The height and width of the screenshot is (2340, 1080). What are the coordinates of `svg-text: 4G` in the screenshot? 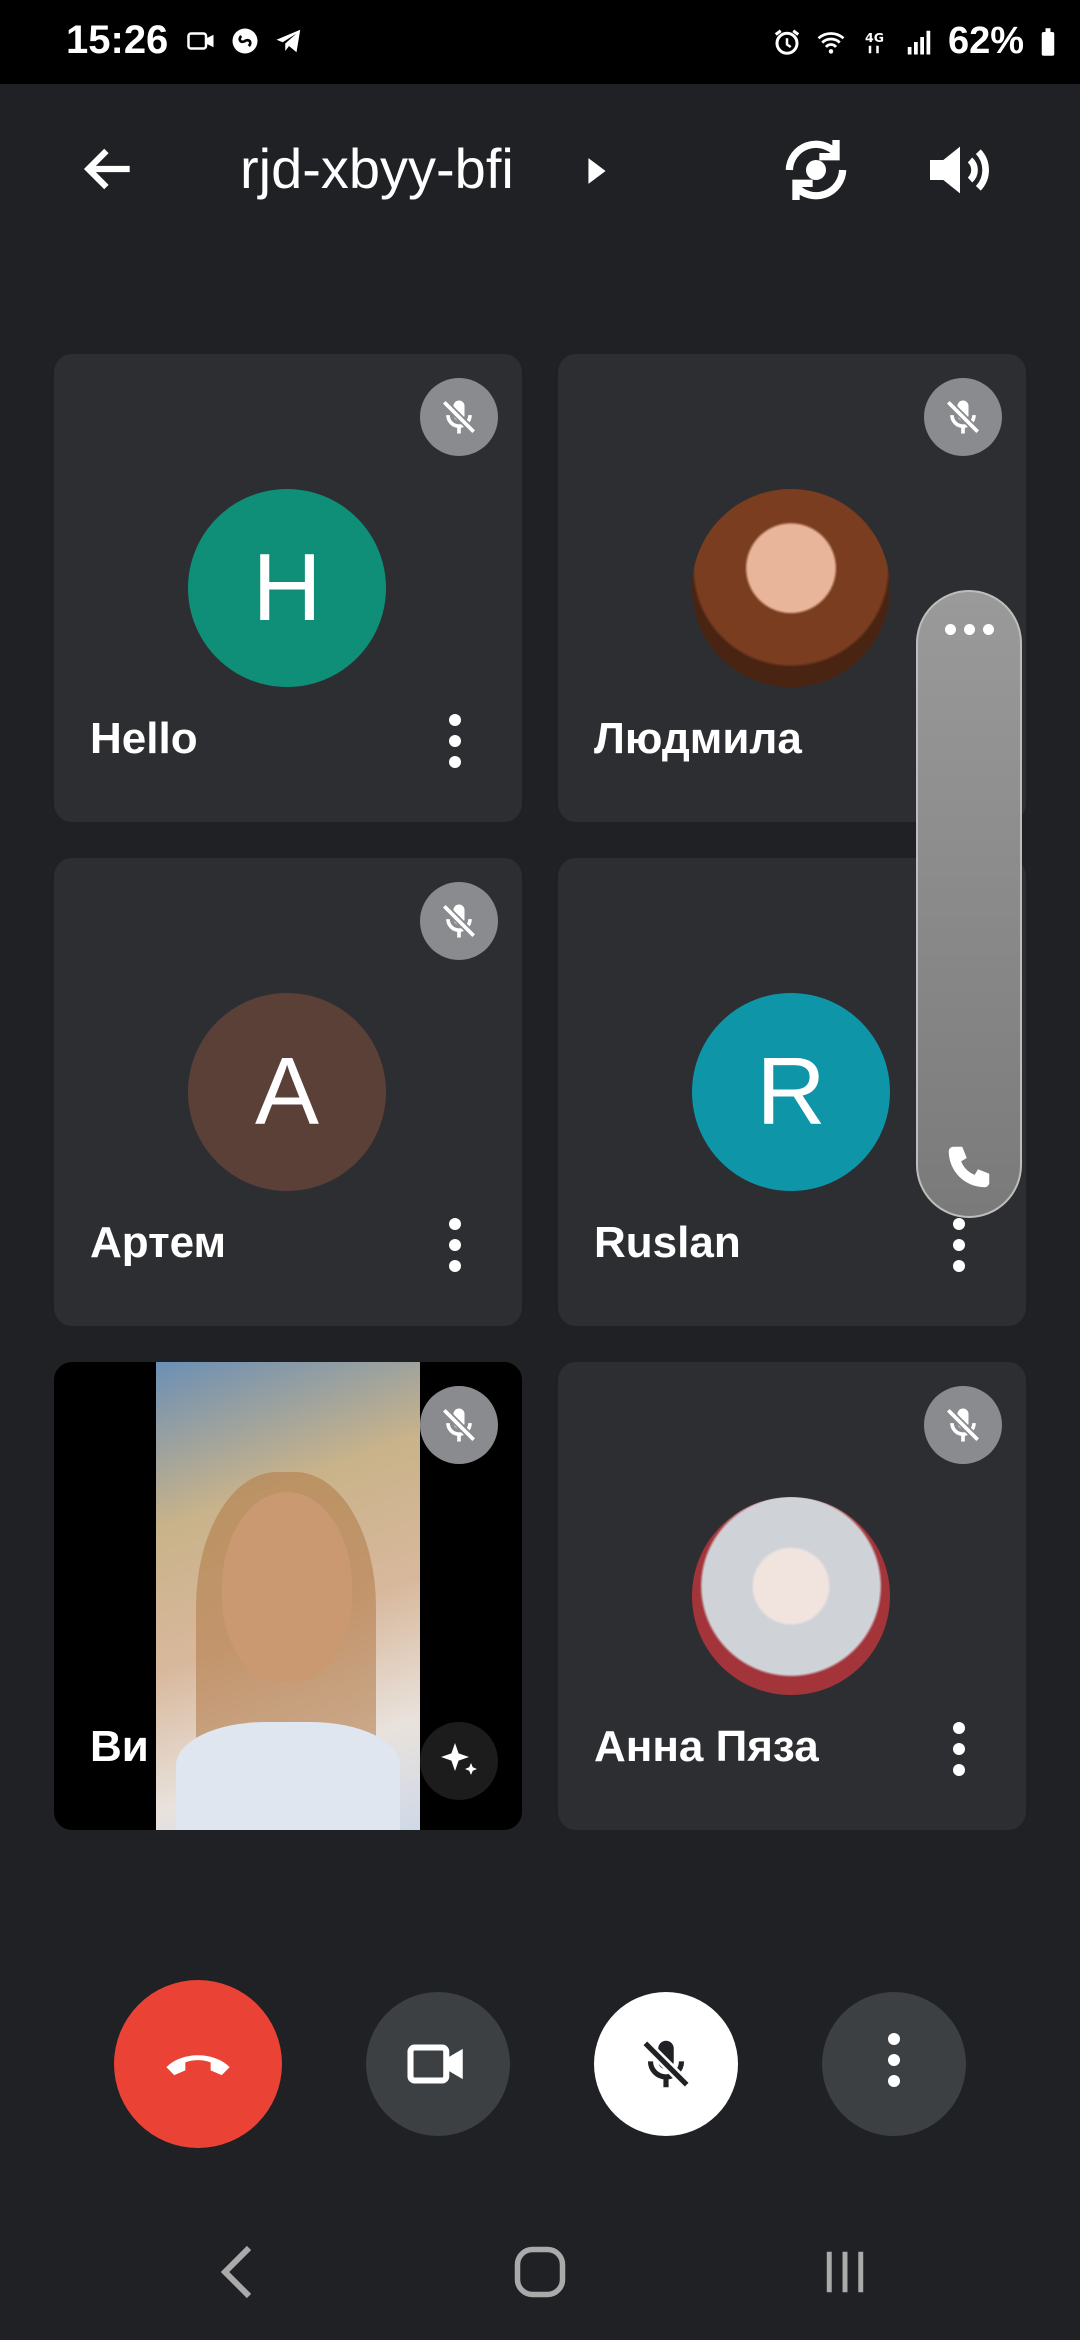 It's located at (874, 37).